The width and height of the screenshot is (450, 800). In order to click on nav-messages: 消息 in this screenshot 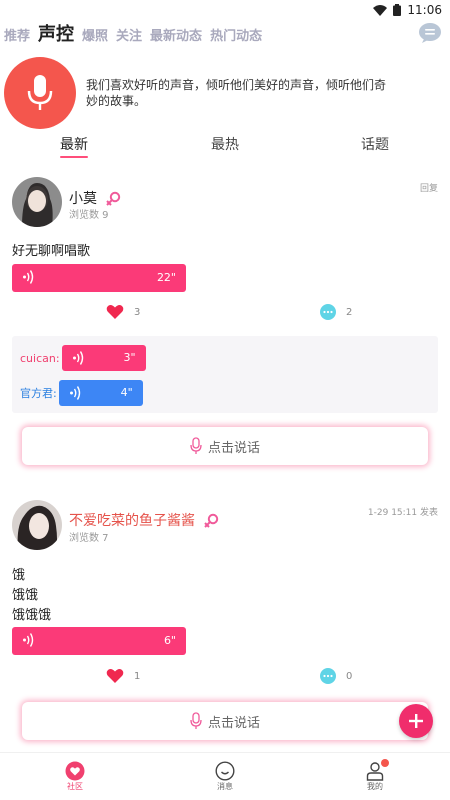, I will do `click(225, 776)`.